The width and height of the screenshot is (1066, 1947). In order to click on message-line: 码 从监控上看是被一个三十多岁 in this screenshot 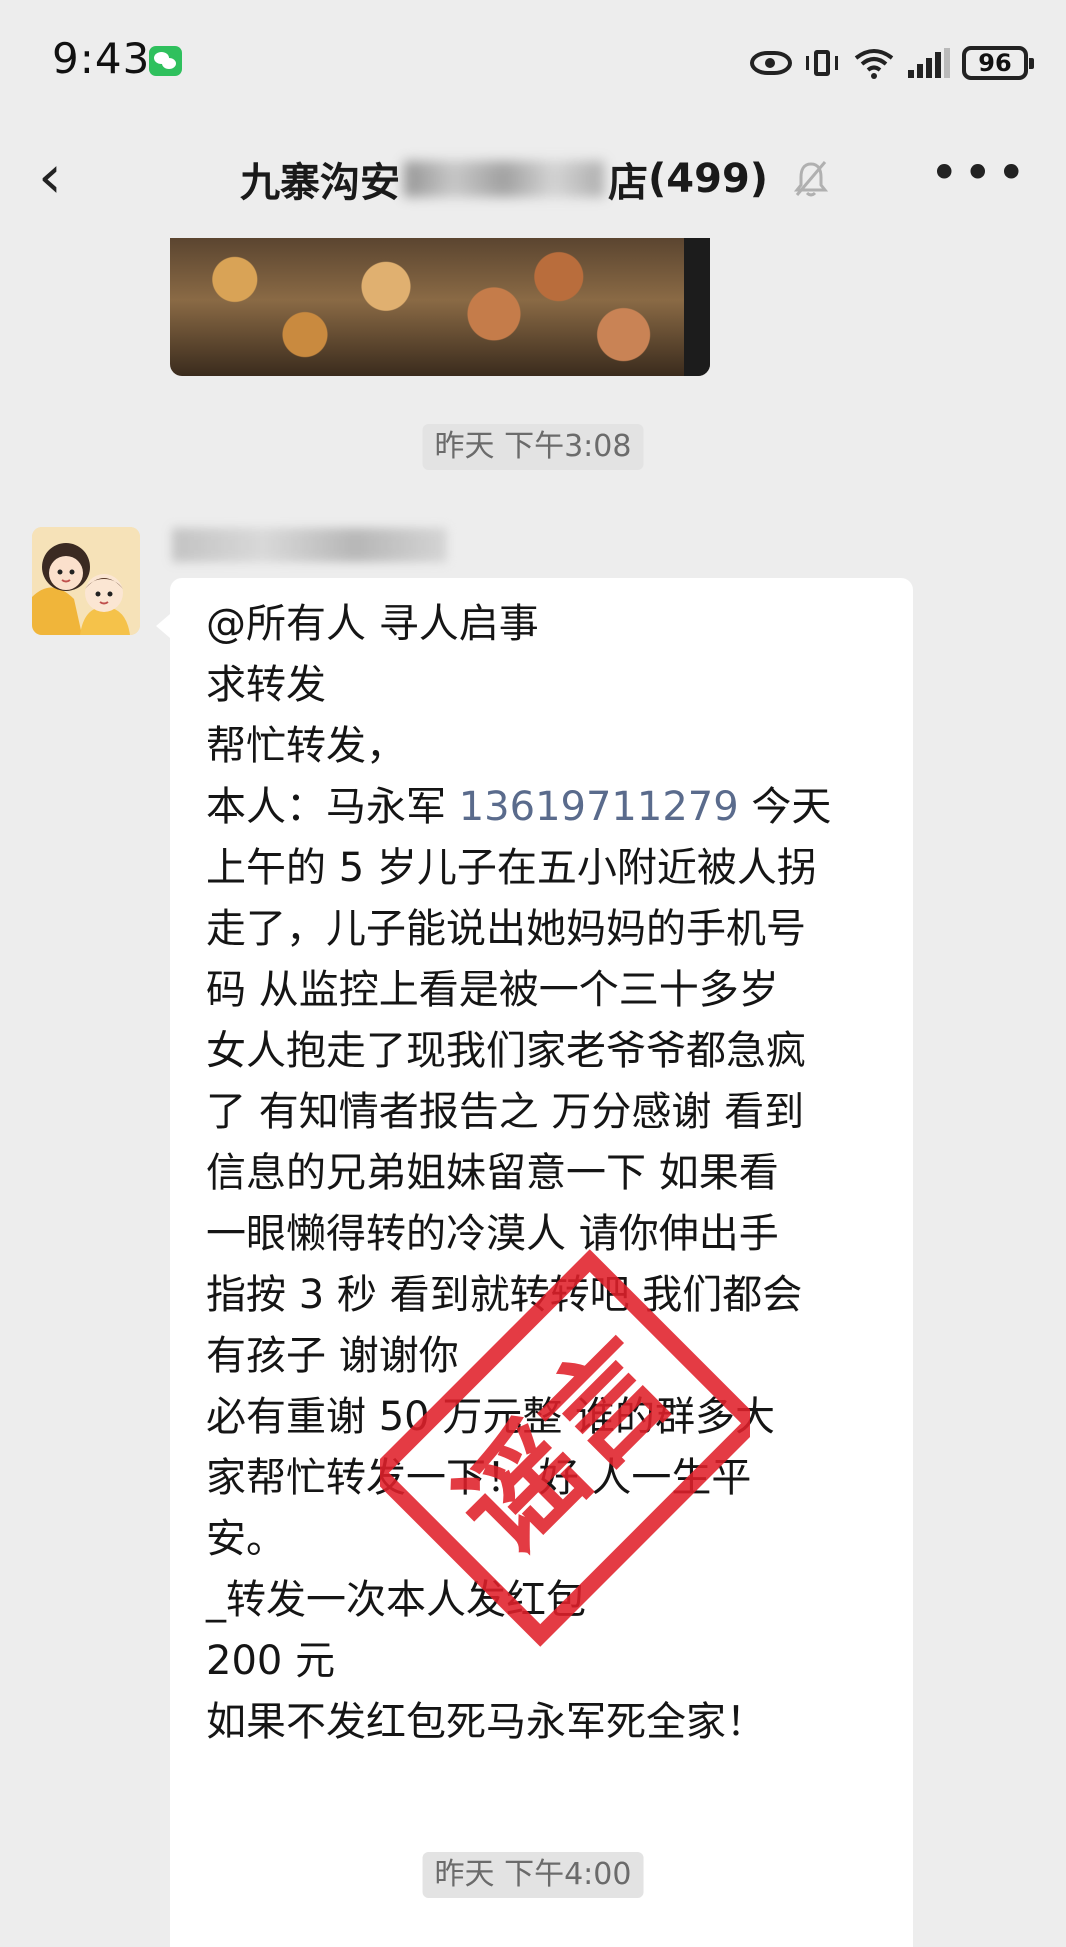, I will do `click(492, 990)`.